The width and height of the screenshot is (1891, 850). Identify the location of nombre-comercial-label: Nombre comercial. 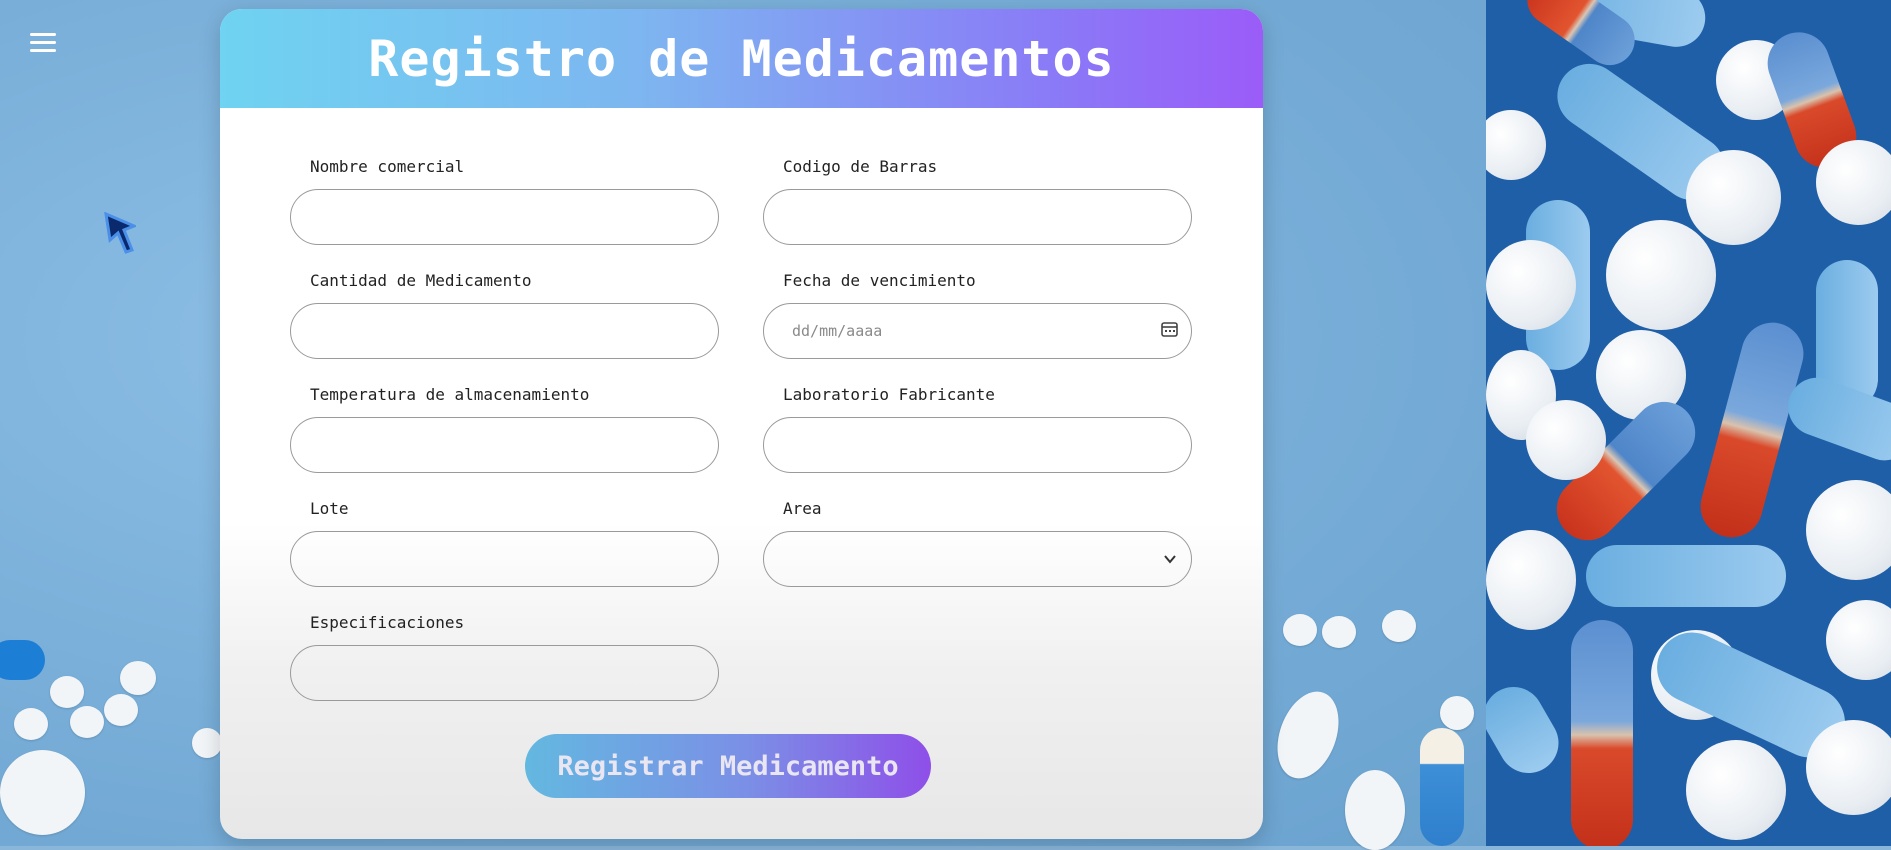
(387, 166).